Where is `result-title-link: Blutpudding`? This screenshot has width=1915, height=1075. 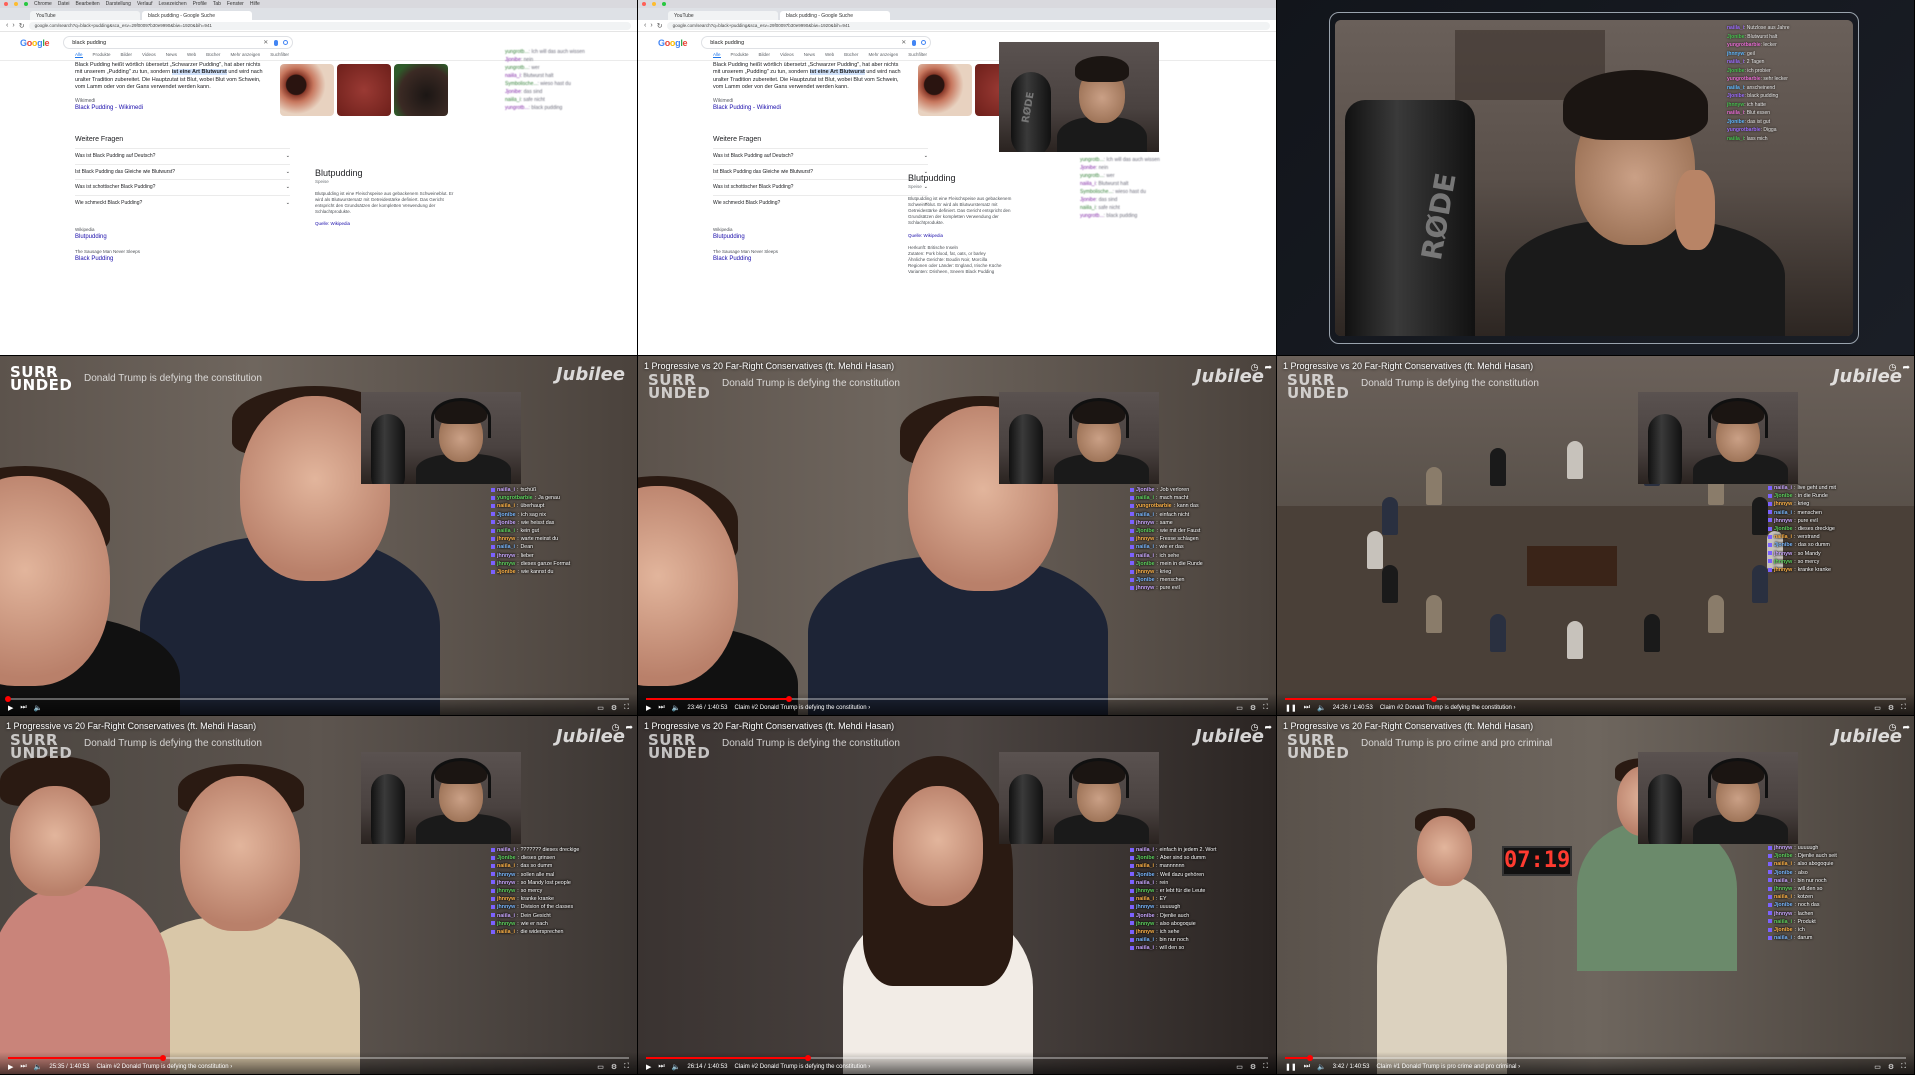
result-title-link: Blutpudding is located at coordinates (182, 237).